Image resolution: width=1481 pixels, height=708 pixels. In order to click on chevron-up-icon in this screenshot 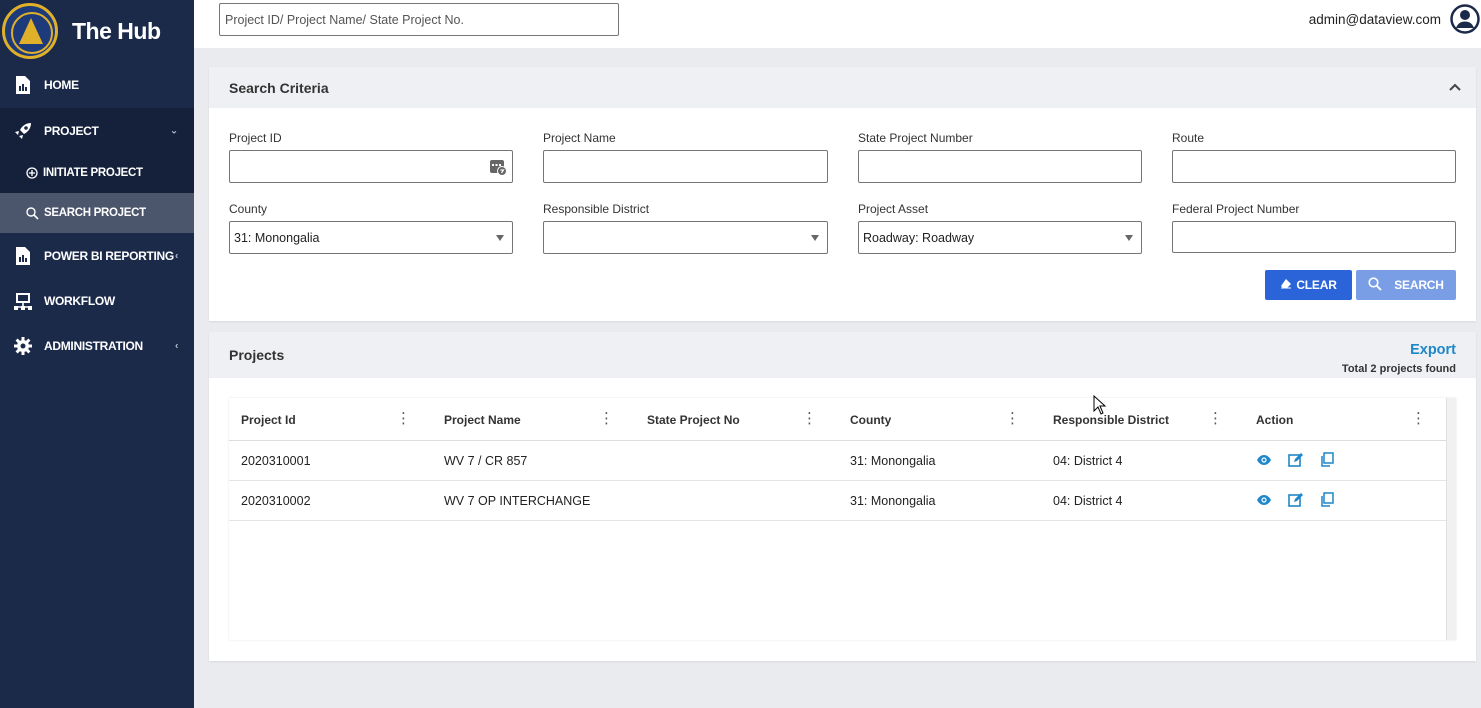, I will do `click(1455, 87)`.